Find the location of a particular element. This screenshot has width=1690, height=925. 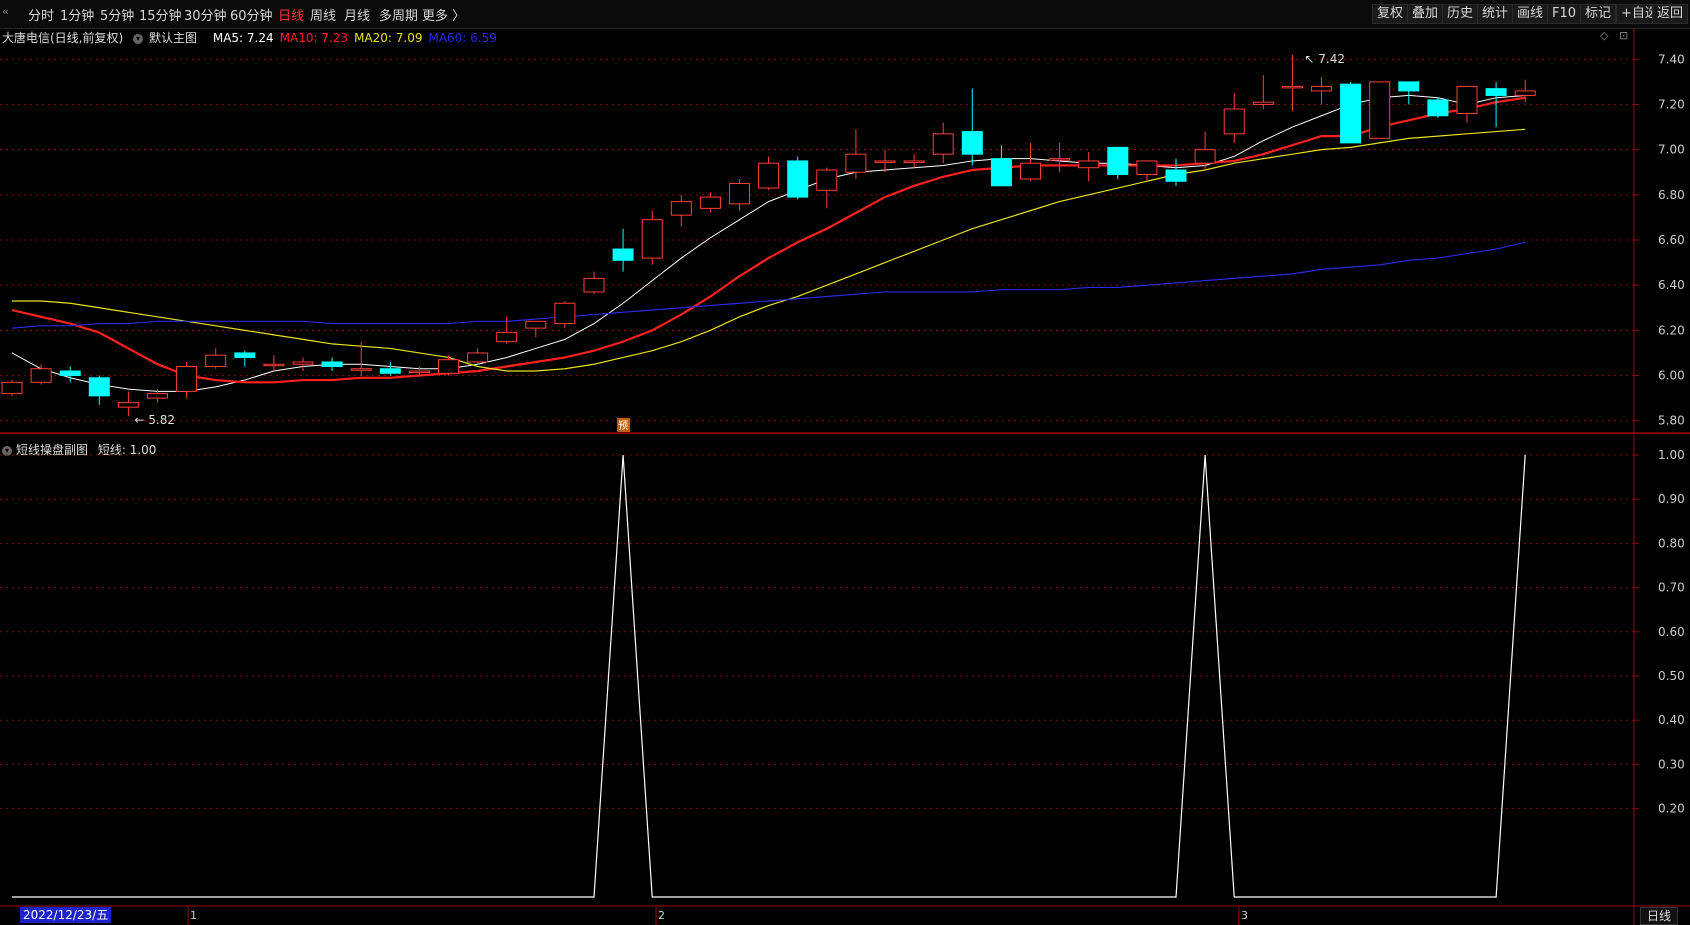

sub-y-tick-label: 0.20 is located at coordinates (1671, 809).